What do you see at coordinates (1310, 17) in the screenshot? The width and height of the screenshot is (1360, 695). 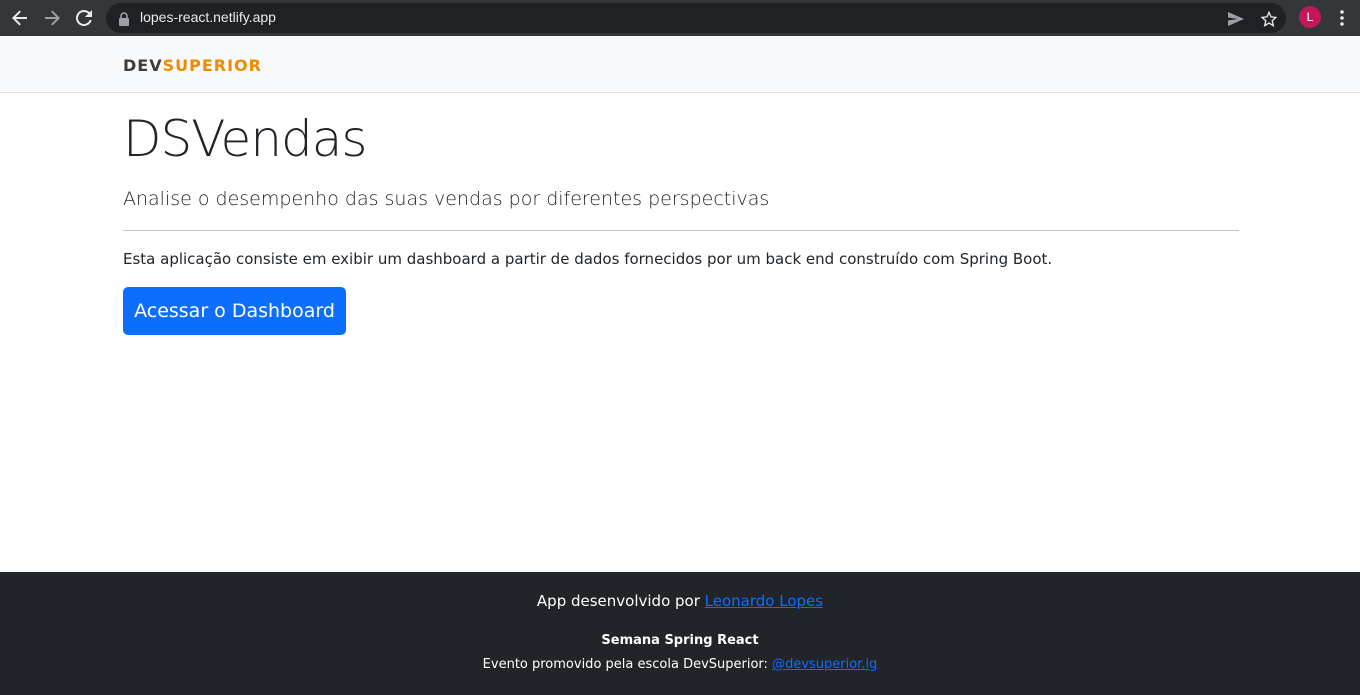 I see `profile-avatar: L` at bounding box center [1310, 17].